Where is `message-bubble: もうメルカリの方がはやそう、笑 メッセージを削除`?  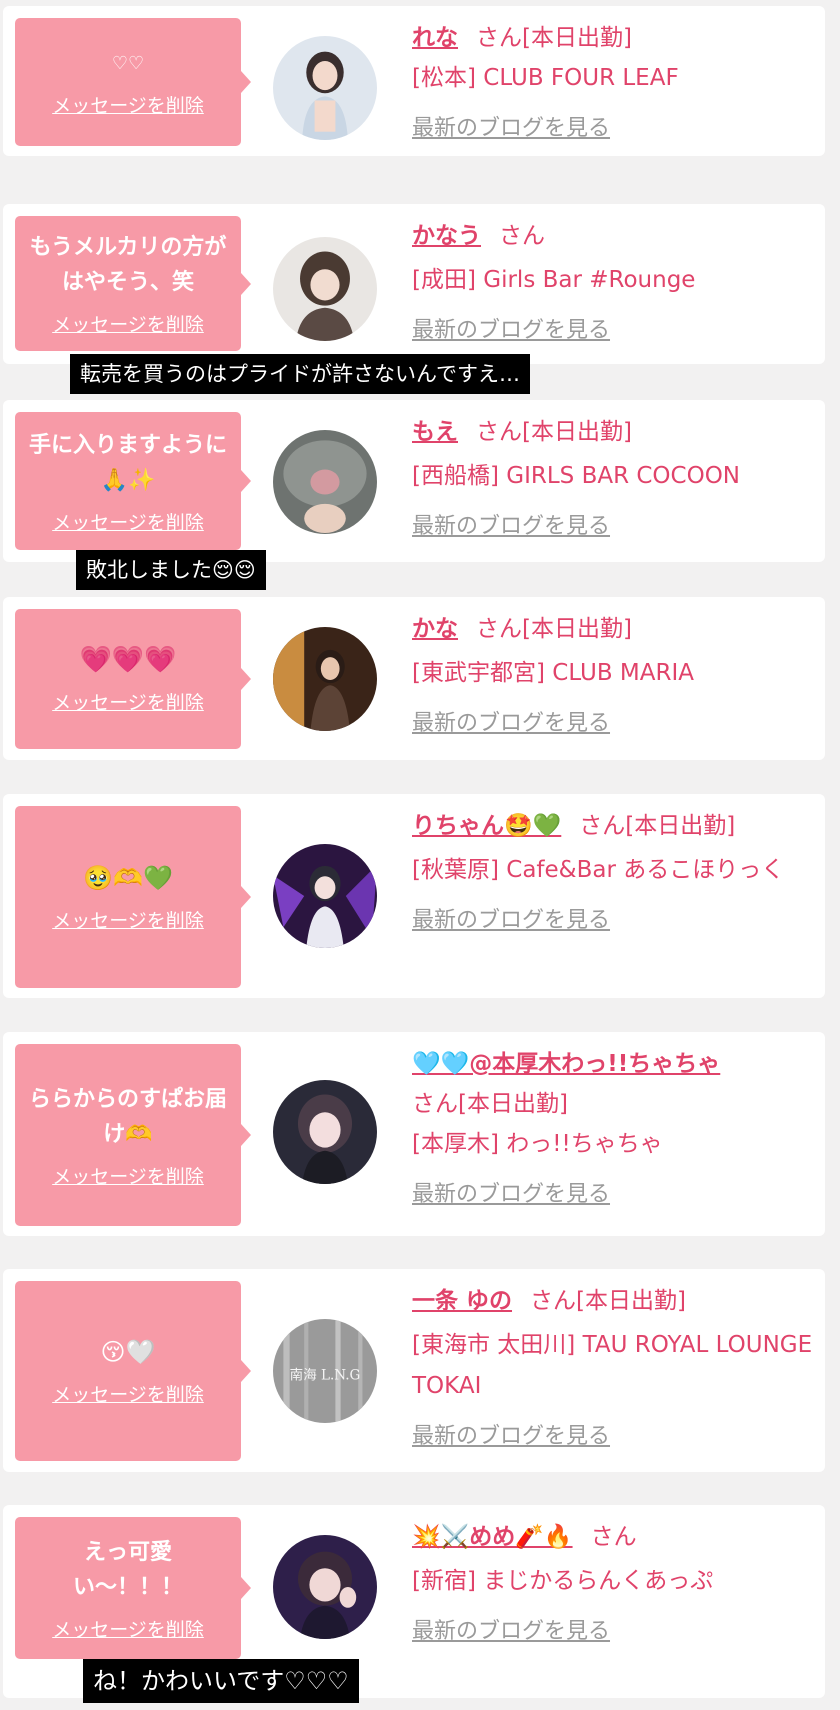
message-bubble: もうメルカリの方がはやそう、笑 メッセージを削除 is located at coordinates (128, 283).